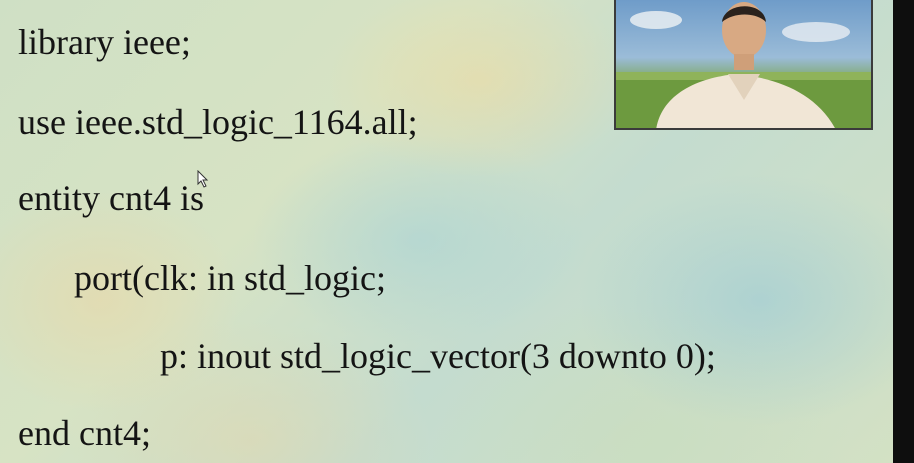  I want to click on presenter-video, so click(743, 65).